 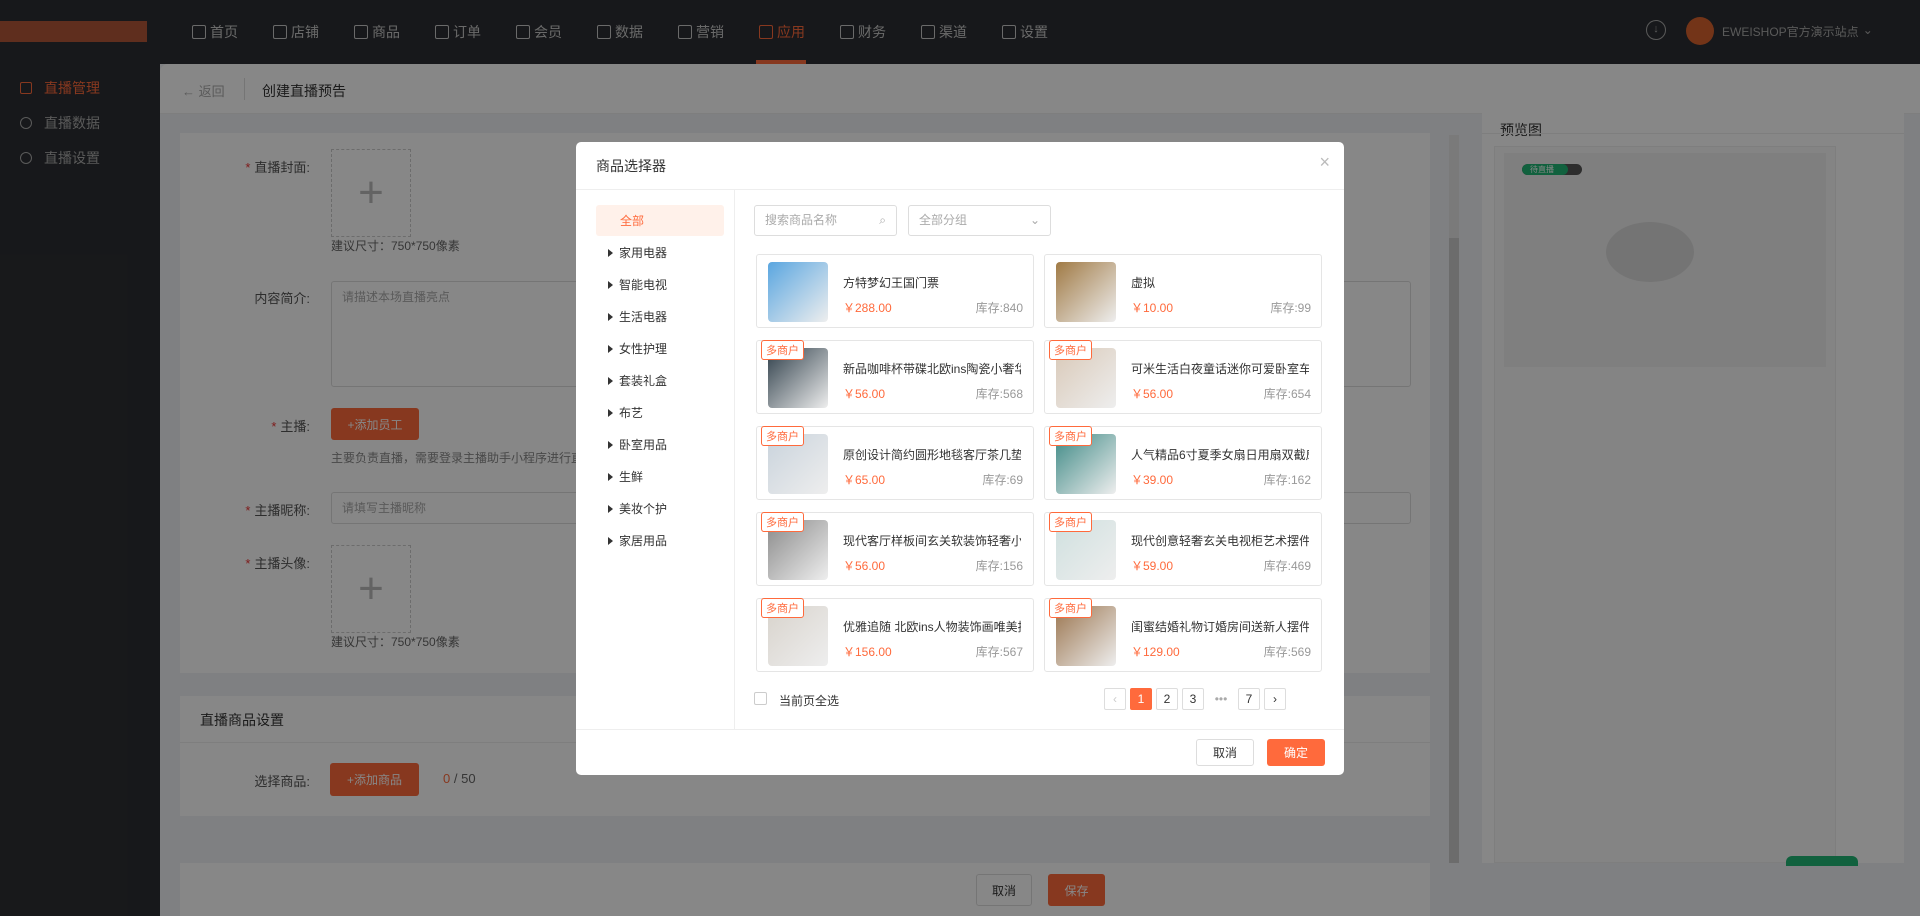 I want to click on product-card: 多商户优雅追随 北欧ins人物装饰画唯美摆 ￥156.00 库存:567, so click(x=895, y=635).